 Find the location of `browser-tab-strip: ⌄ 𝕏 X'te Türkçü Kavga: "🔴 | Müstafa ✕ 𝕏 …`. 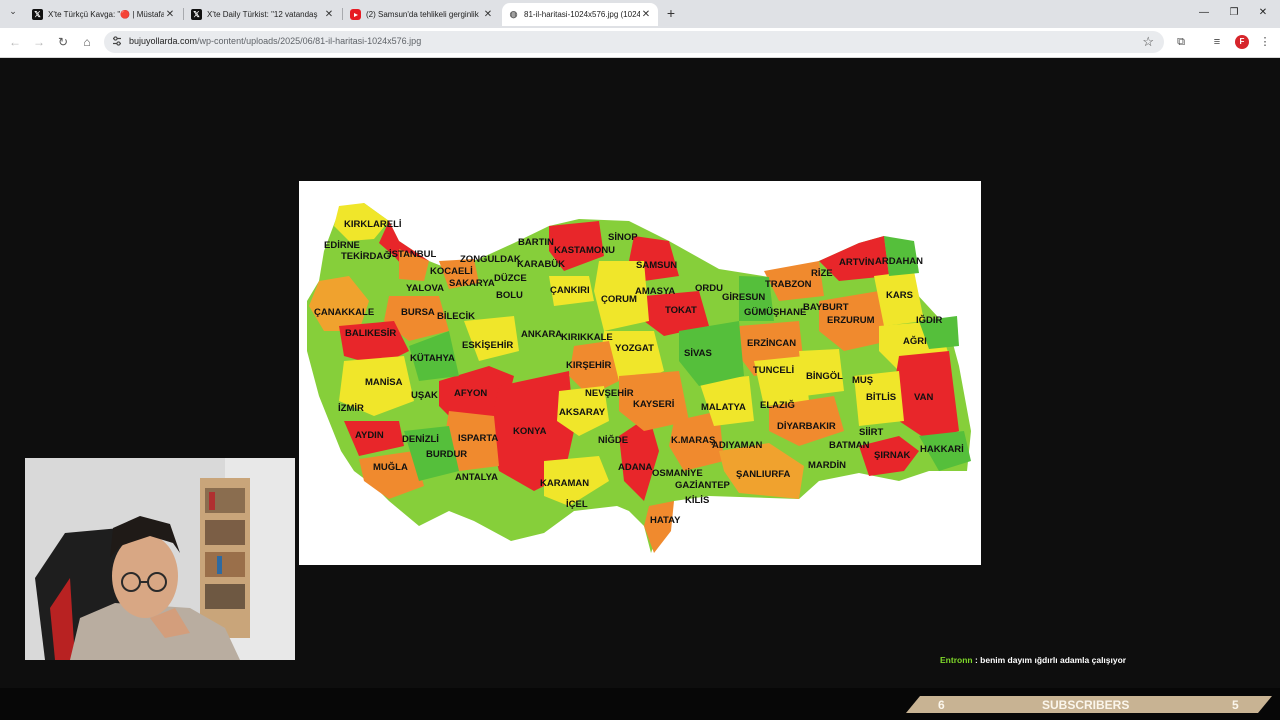

browser-tab-strip: ⌄ 𝕏 X'te Türkçü Kavga: "🔴 | Müstafa ✕ 𝕏 … is located at coordinates (640, 14).